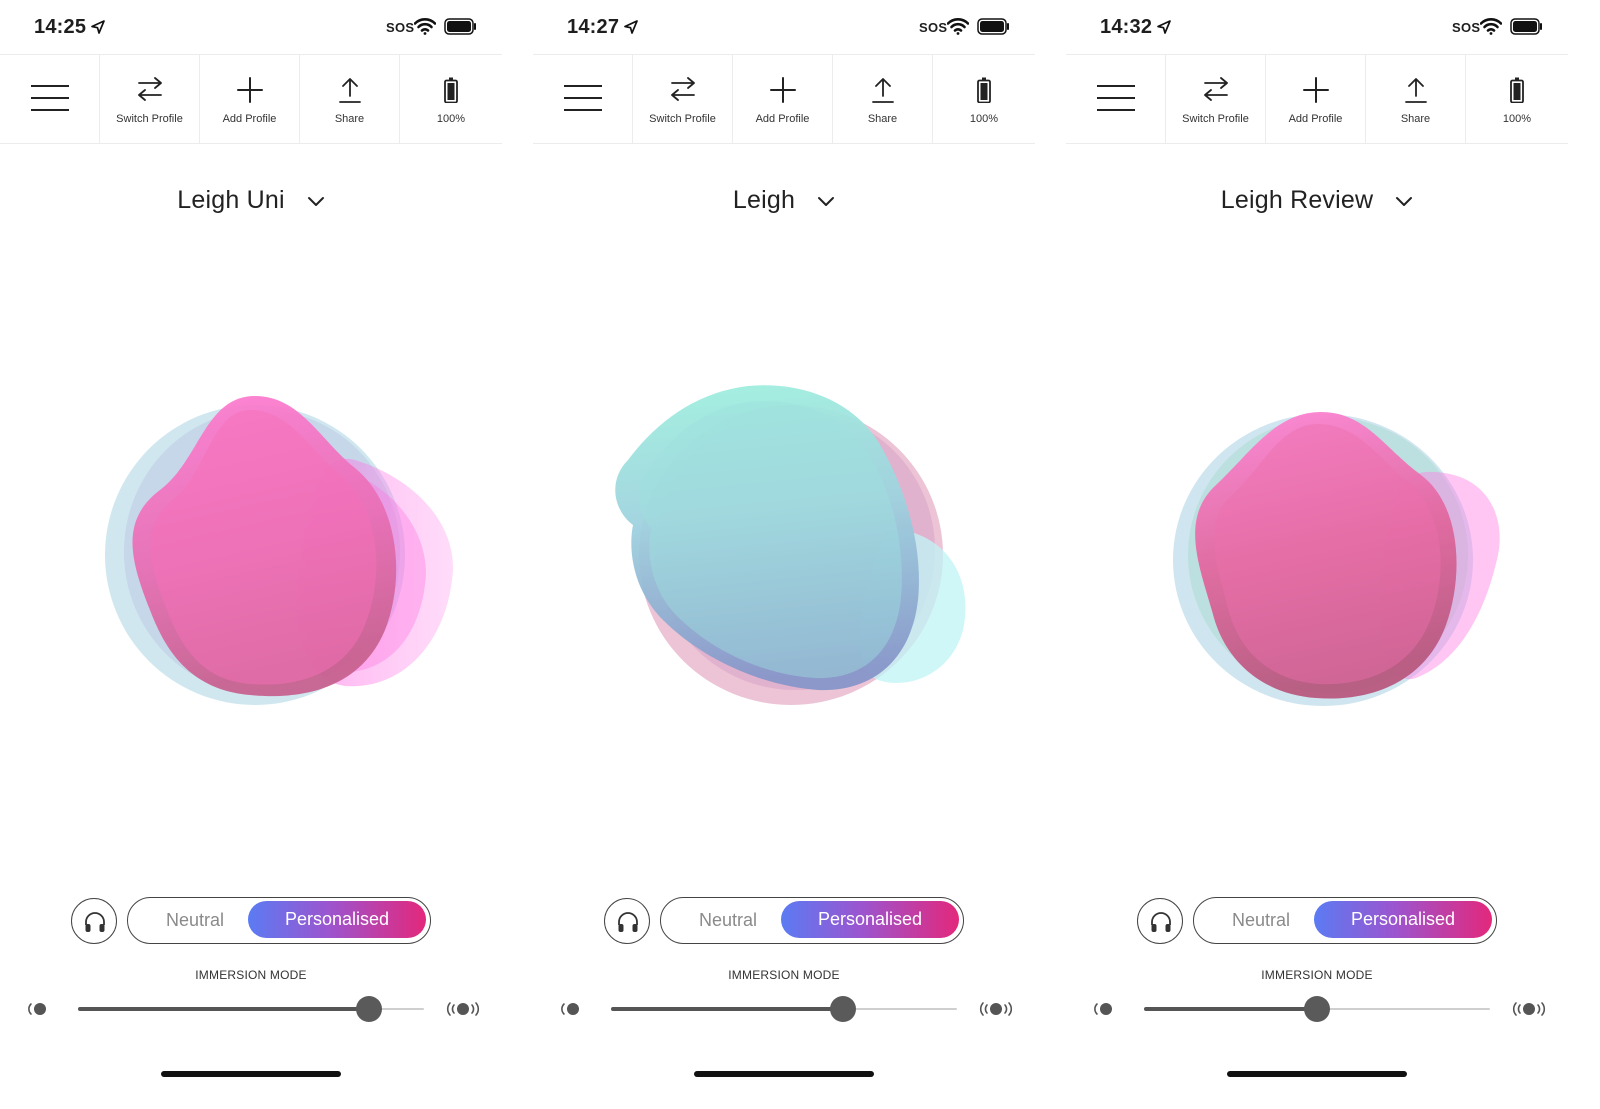  Describe the element at coordinates (593, 27) in the screenshot. I see `status-time: 14:27` at that location.